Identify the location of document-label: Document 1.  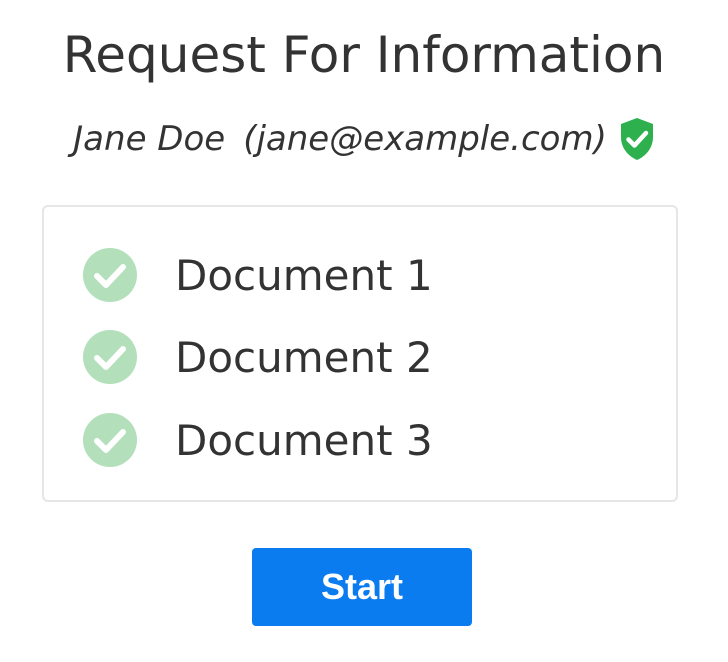
(304, 275).